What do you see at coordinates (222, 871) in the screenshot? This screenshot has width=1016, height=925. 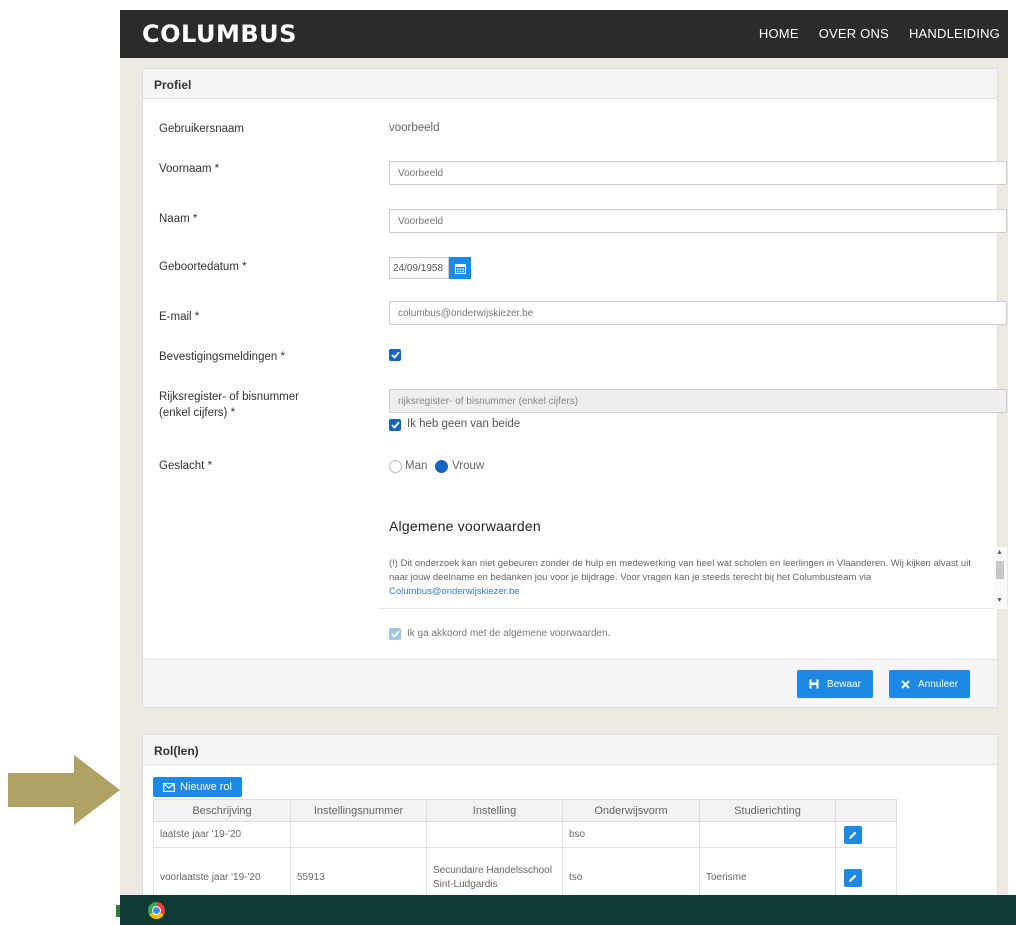 I see `cell-beschrijving: voorlaatste jaar '19-'20` at bounding box center [222, 871].